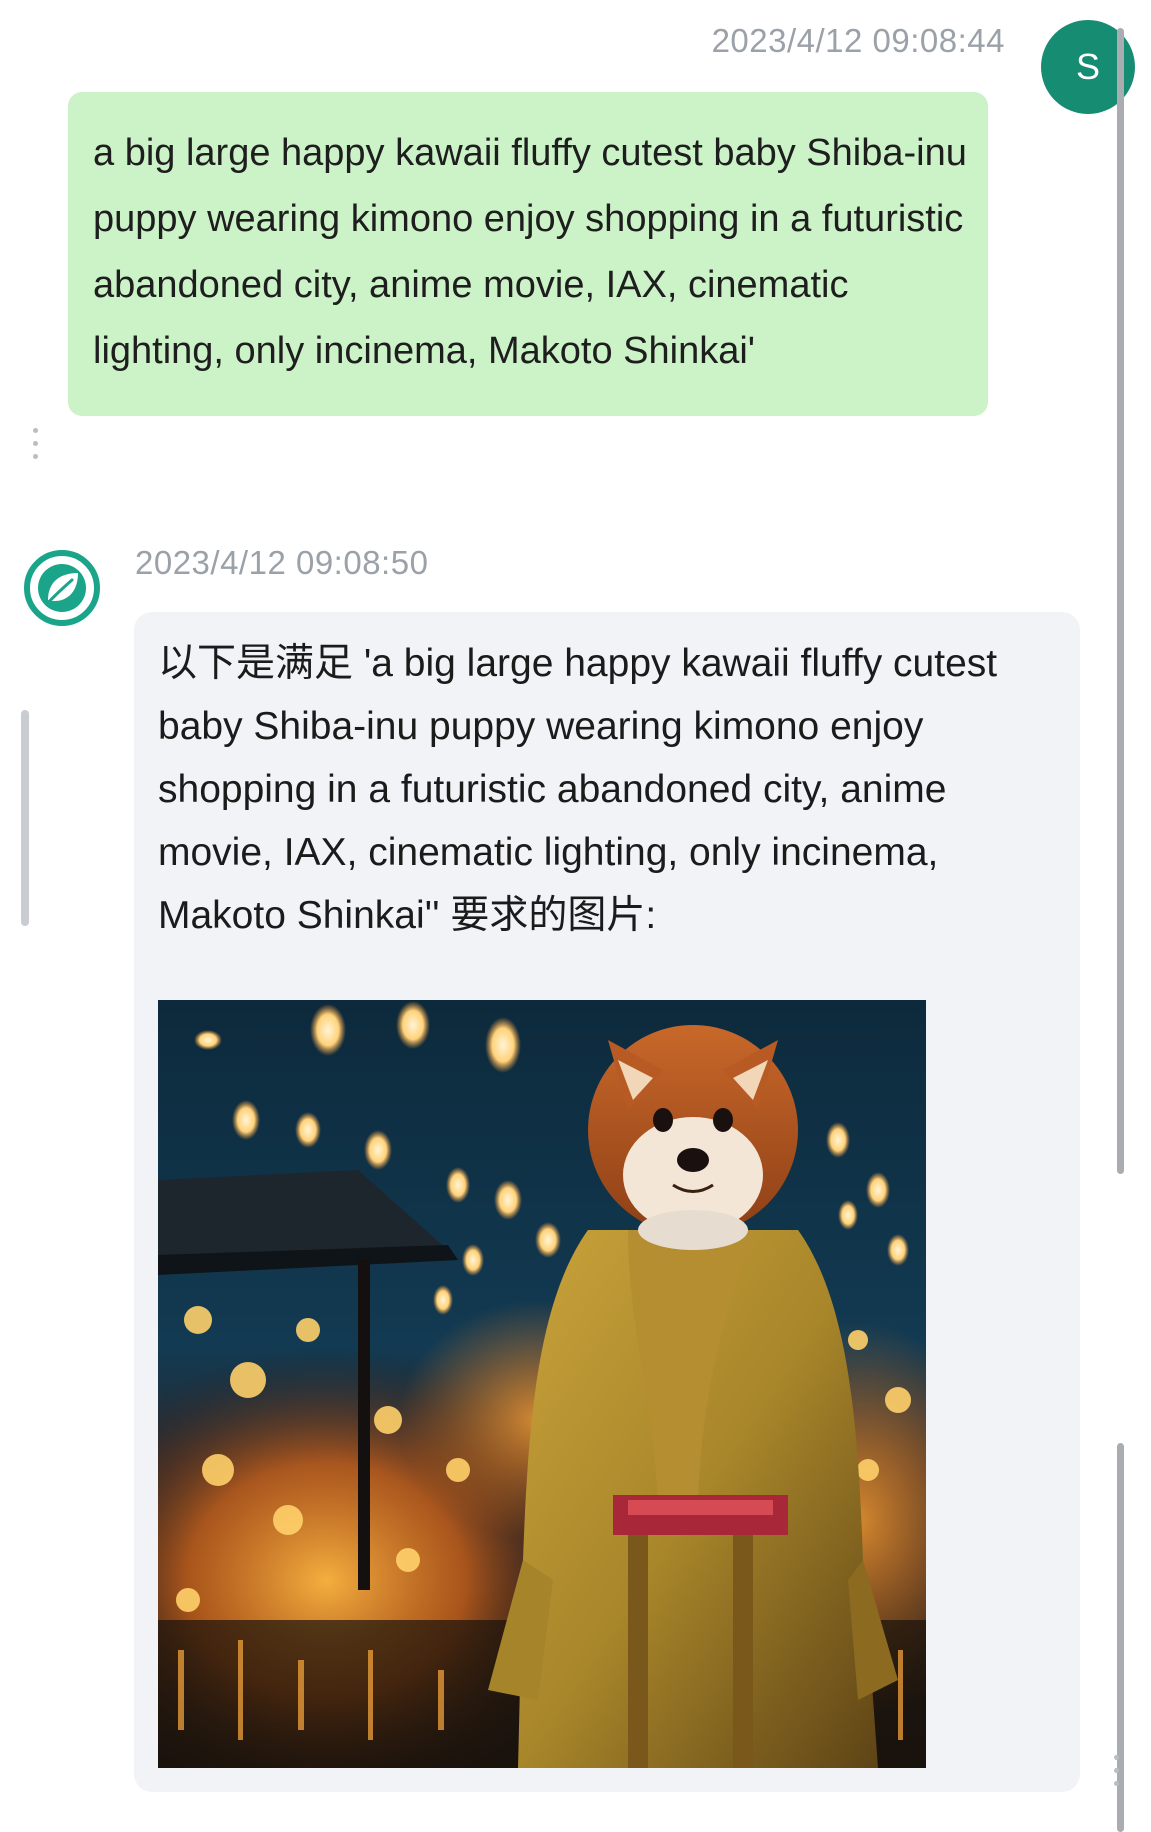 This screenshot has width=1151, height=1832. What do you see at coordinates (35, 448) in the screenshot?
I see `user-message-more-icon` at bounding box center [35, 448].